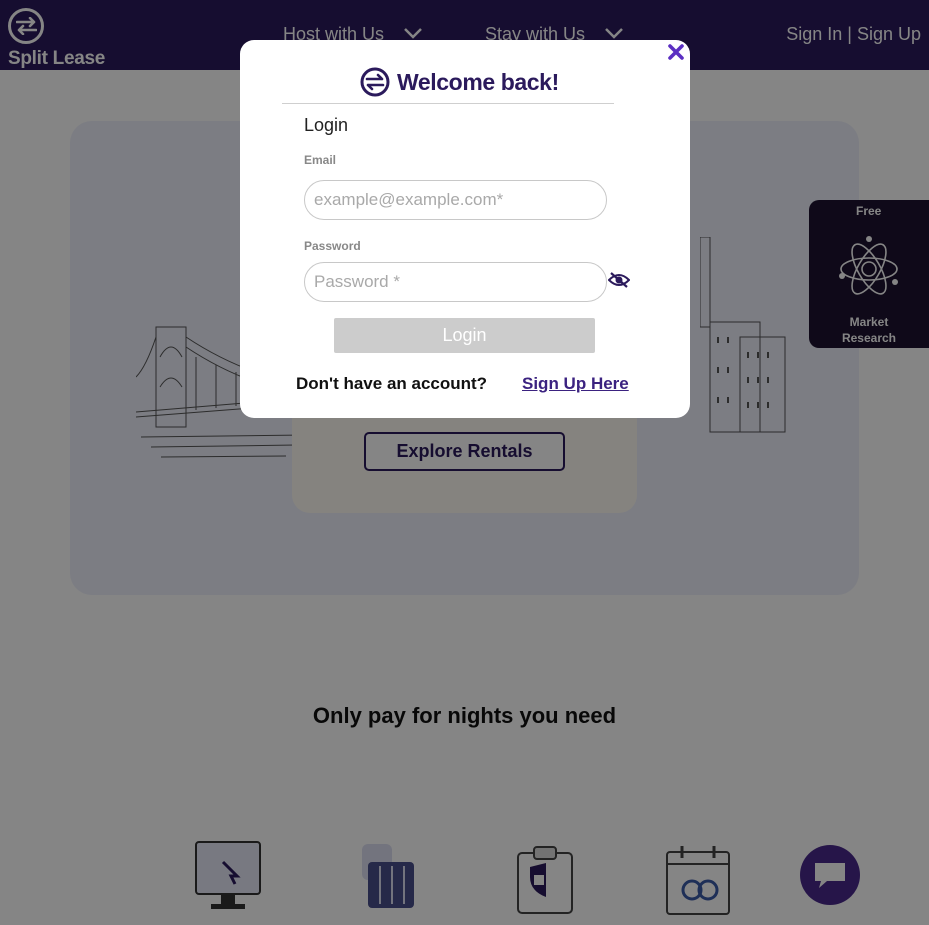 The height and width of the screenshot is (925, 929). I want to click on password-field, so click(455, 282).